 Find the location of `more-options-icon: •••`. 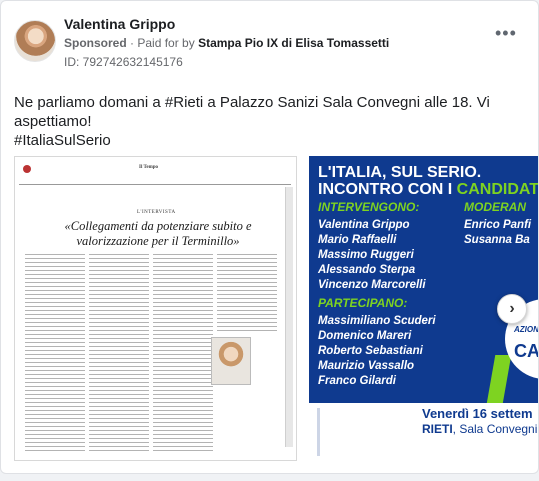

more-options-icon: ••• is located at coordinates (506, 33).